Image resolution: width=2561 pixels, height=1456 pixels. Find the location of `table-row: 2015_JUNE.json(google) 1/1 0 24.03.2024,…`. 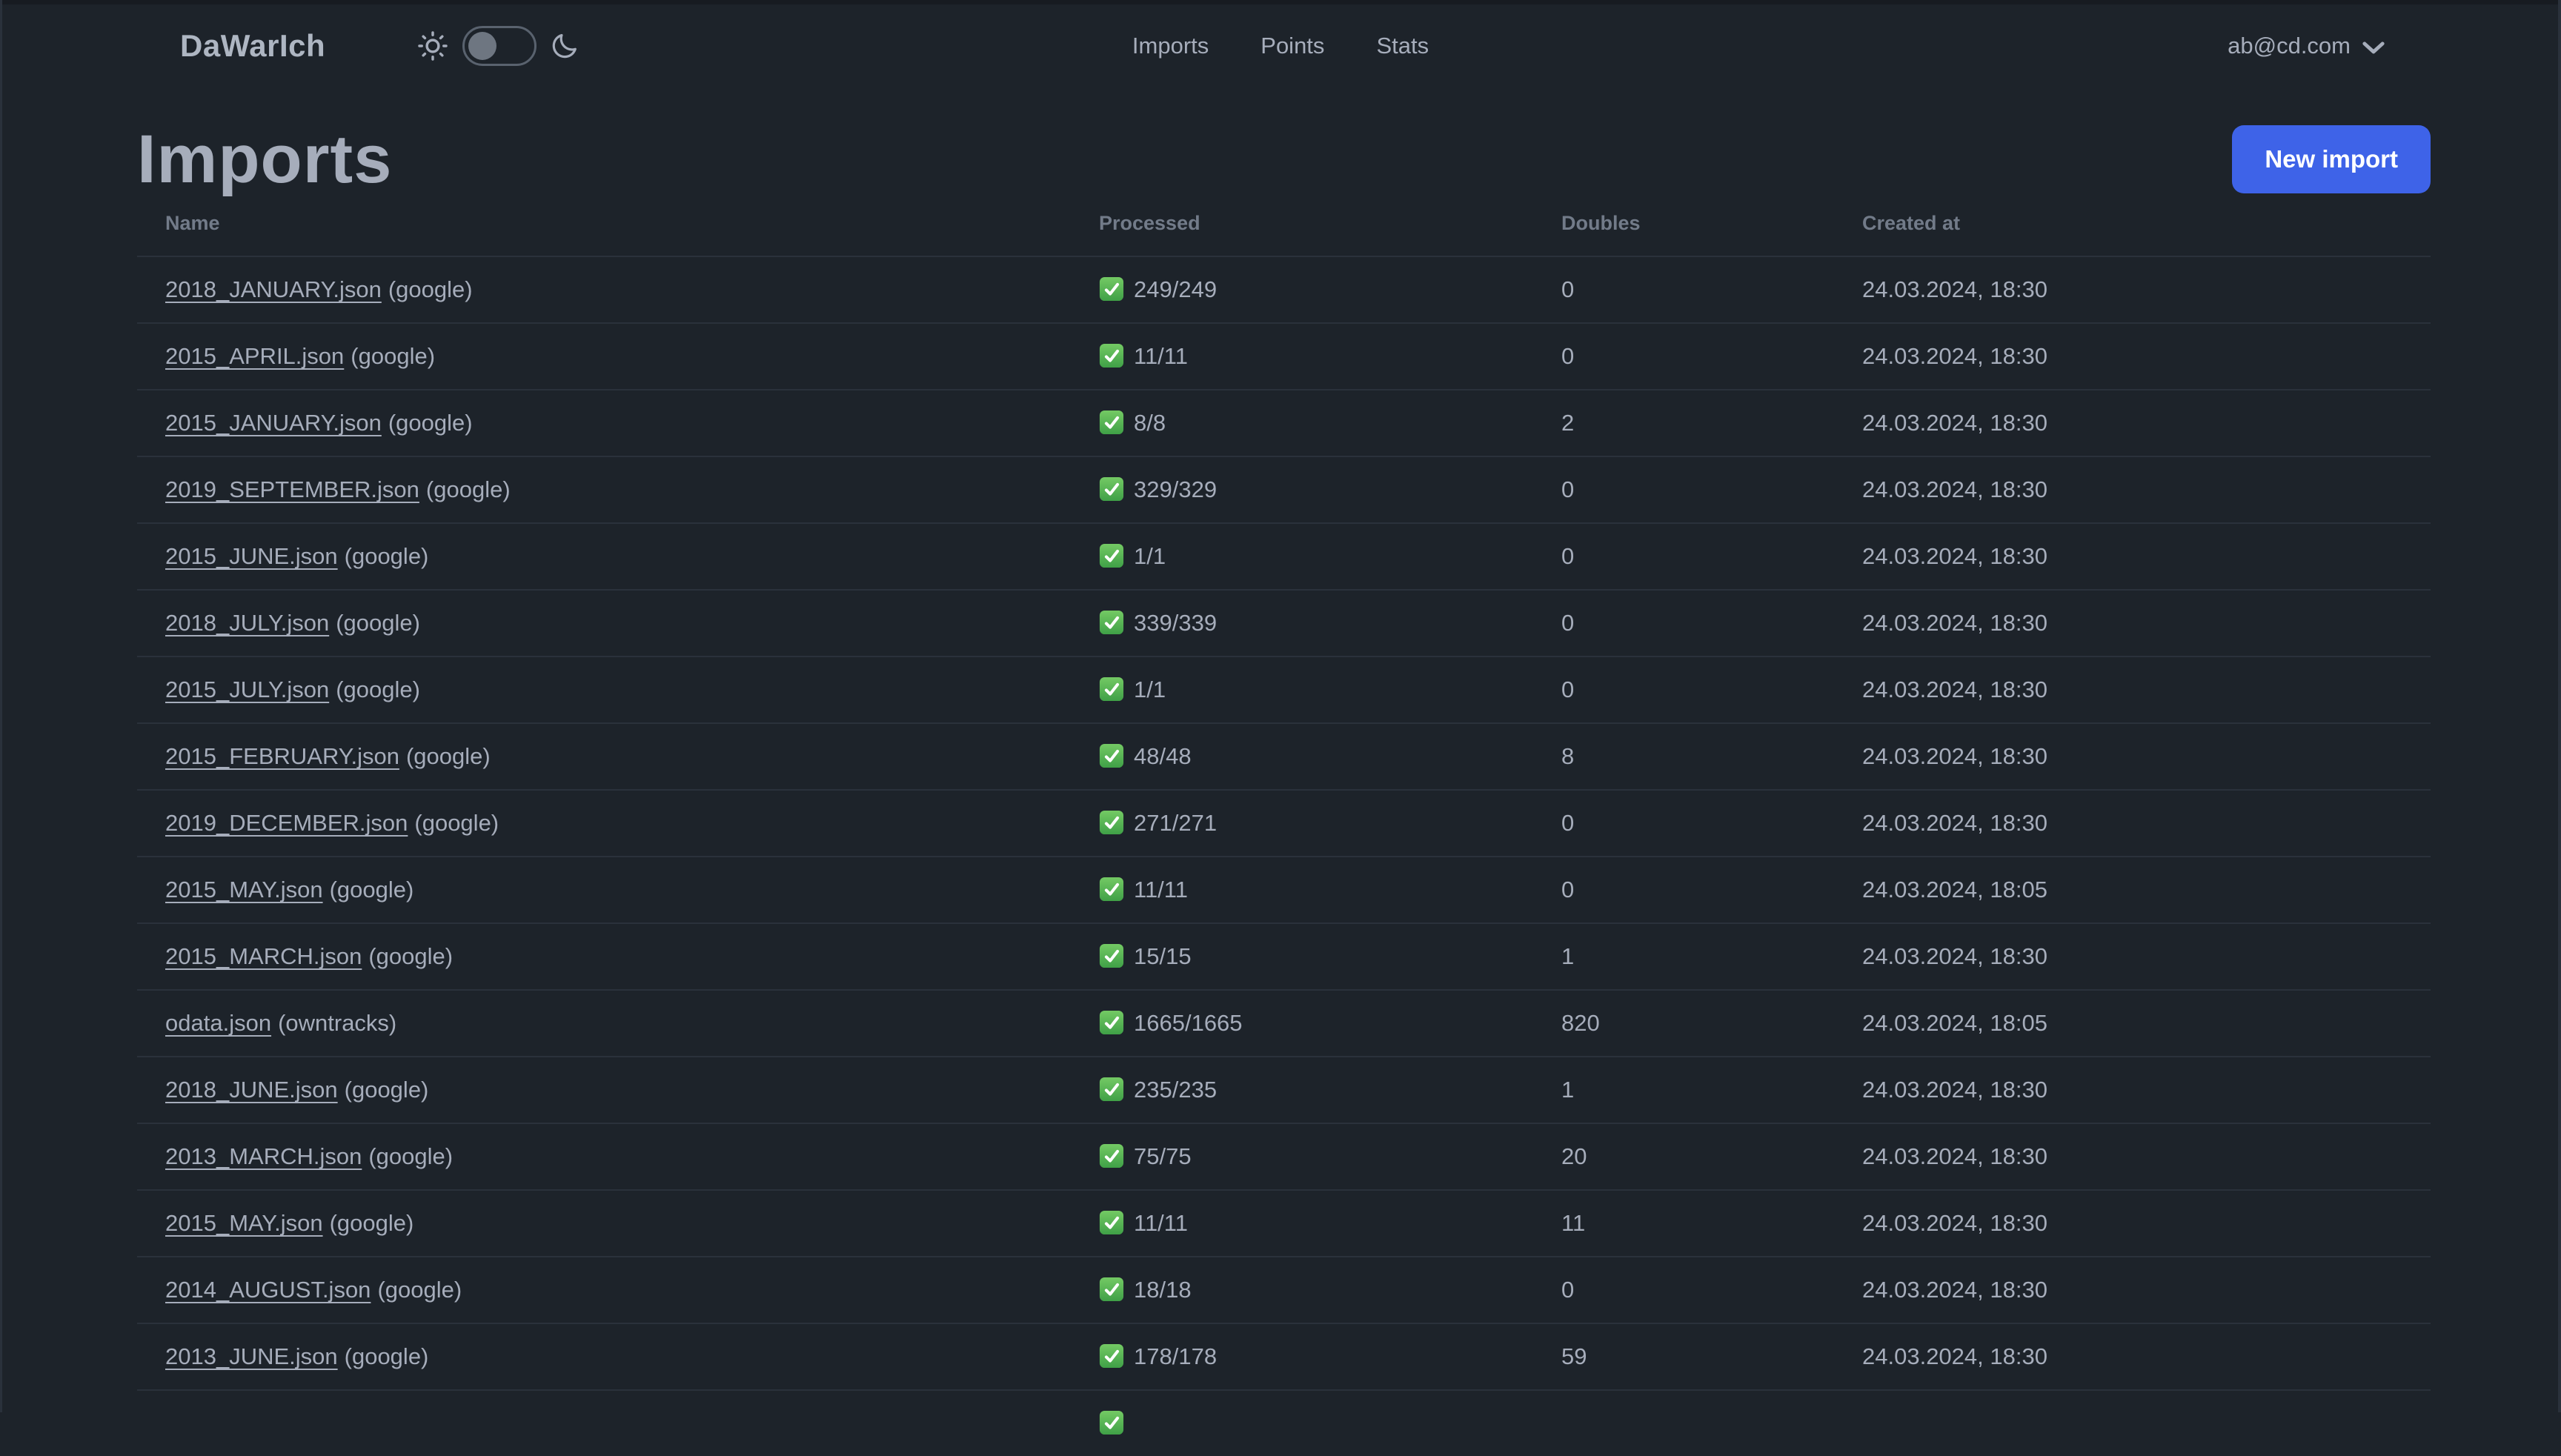

table-row: 2015_JUNE.json(google) 1/1 0 24.03.2024,… is located at coordinates (1284, 556).